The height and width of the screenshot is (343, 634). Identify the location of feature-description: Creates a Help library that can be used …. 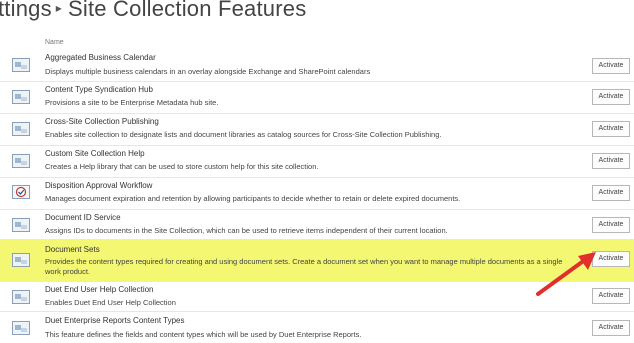
(182, 166).